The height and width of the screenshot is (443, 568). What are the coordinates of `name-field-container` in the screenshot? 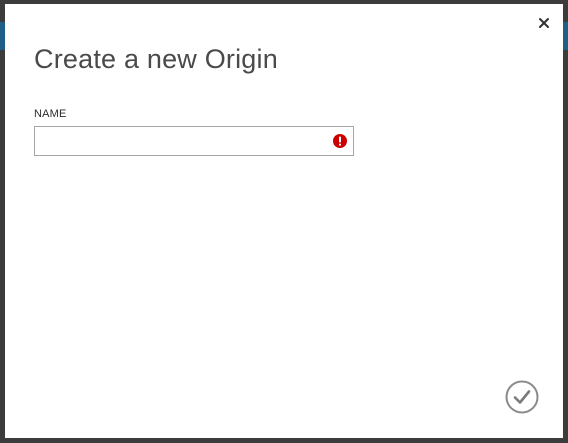 It's located at (194, 141).